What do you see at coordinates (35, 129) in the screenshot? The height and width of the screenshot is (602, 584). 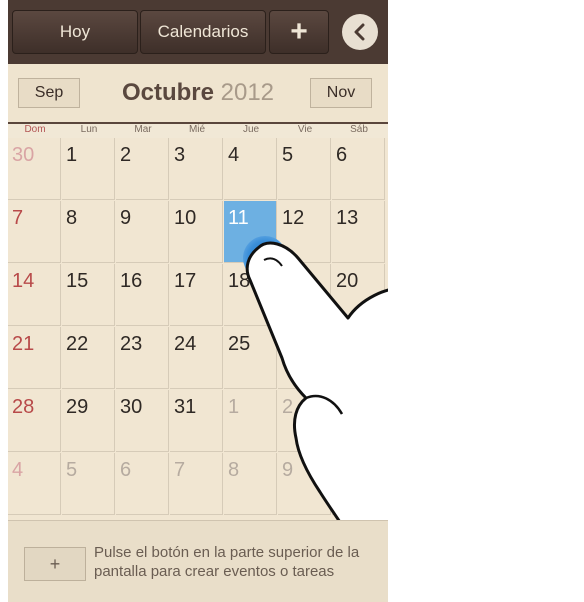 I see `weekday-label: Dom` at bounding box center [35, 129].